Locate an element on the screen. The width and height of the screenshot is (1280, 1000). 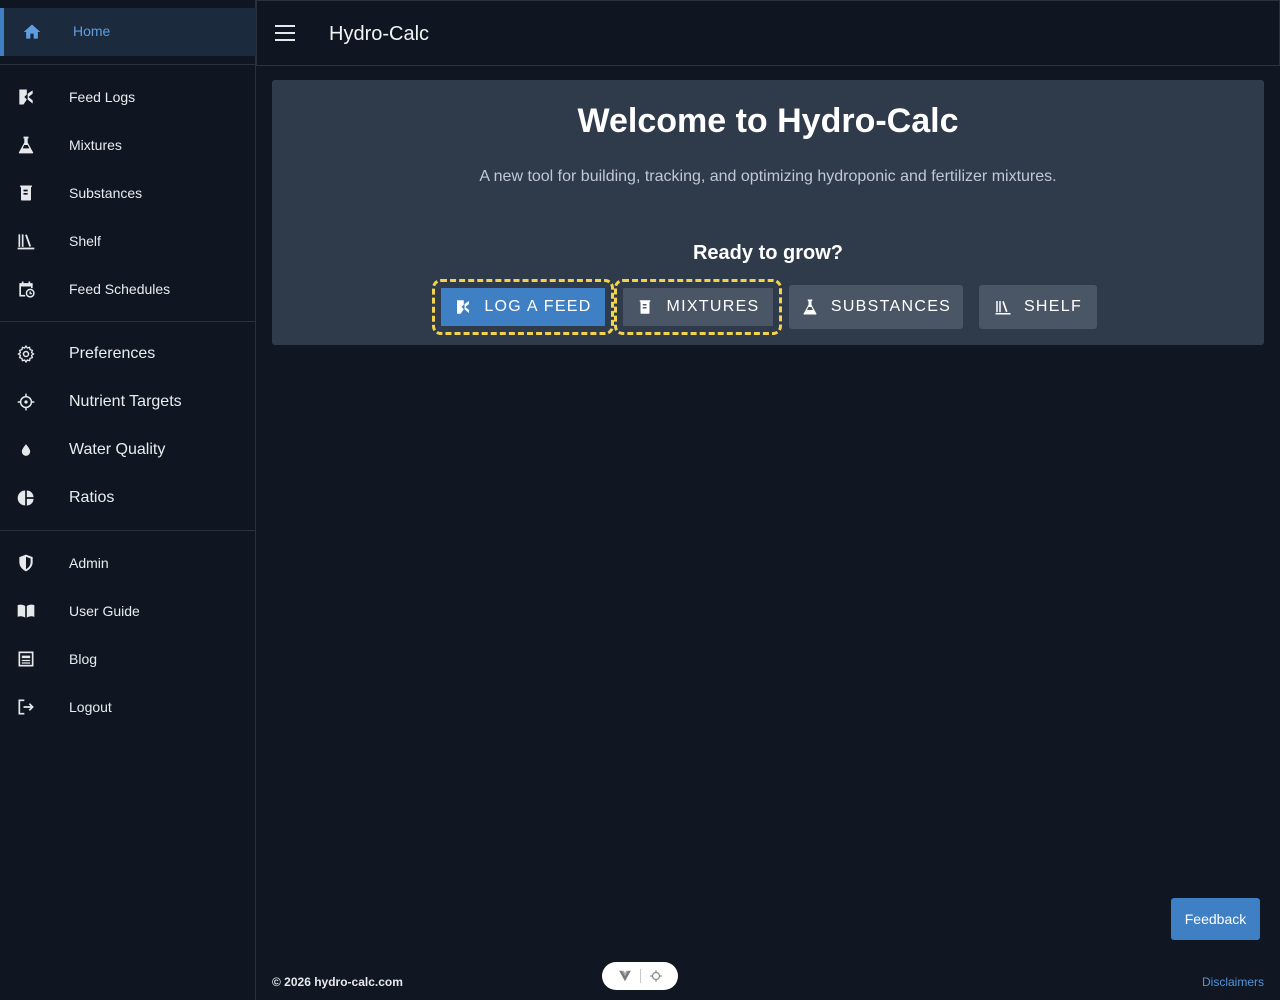
devtools-toggle is located at coordinates (640, 976).